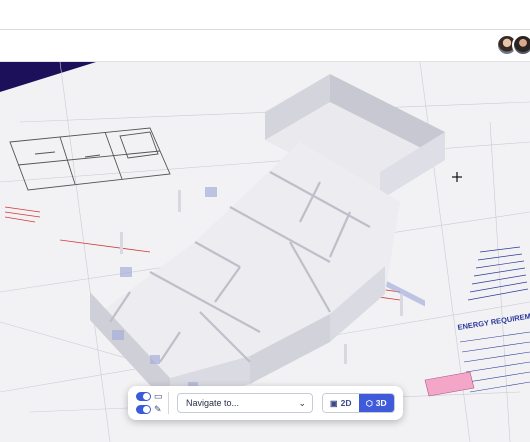 The width and height of the screenshot is (530, 442). What do you see at coordinates (346, 403) in the screenshot?
I see `view-2d-label: 2D` at bounding box center [346, 403].